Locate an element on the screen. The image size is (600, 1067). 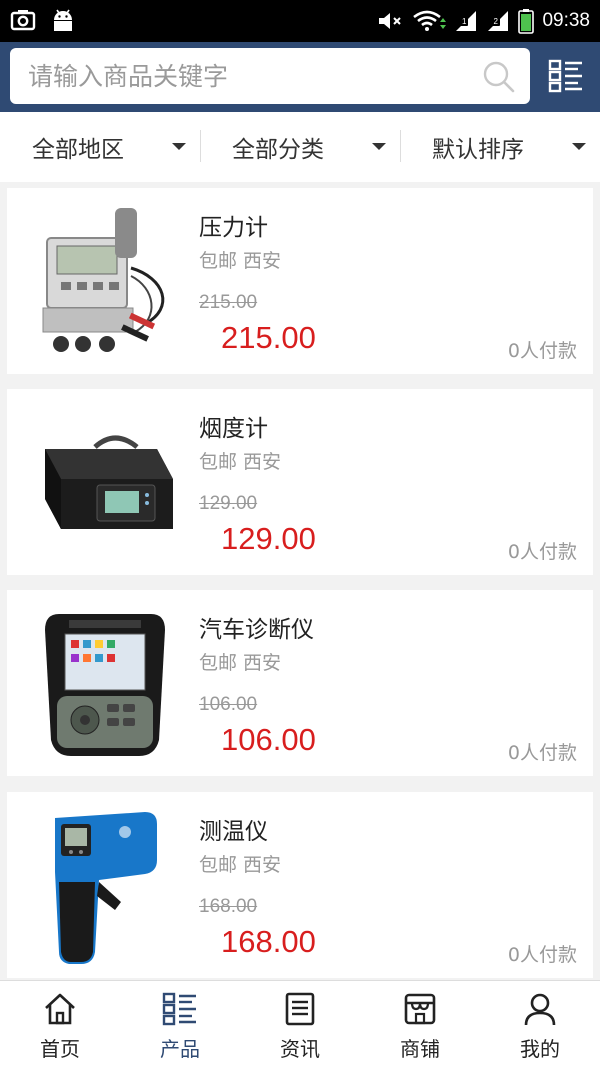
shop-icon is located at coordinates (420, 1009).